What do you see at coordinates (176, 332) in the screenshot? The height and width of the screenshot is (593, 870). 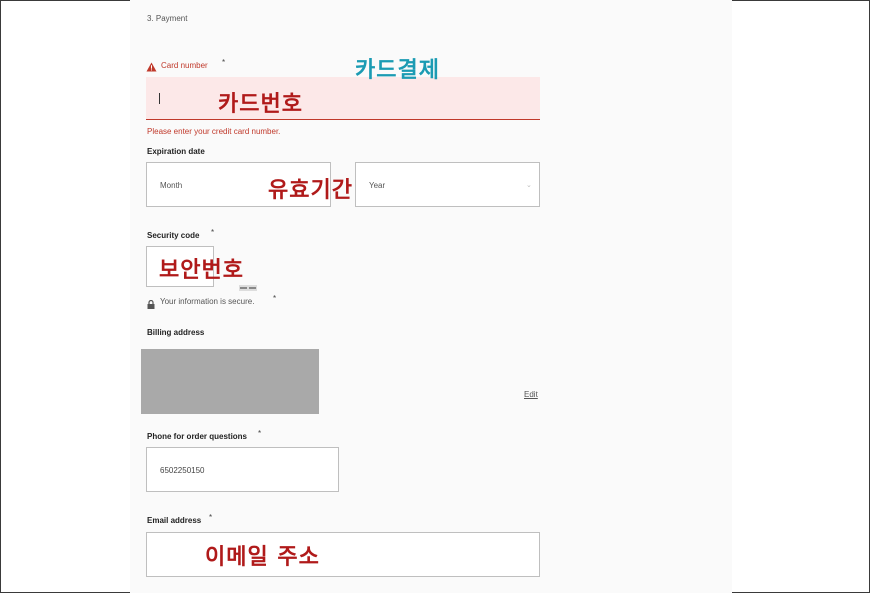 I see `billing-address-label: Billing address` at bounding box center [176, 332].